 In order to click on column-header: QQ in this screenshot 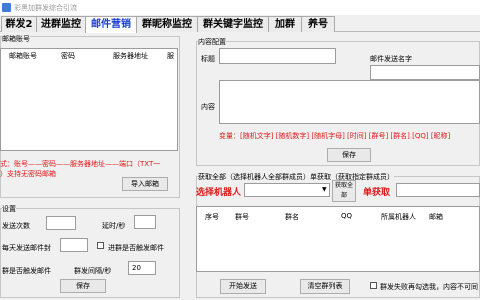, I will do `click(347, 216)`.